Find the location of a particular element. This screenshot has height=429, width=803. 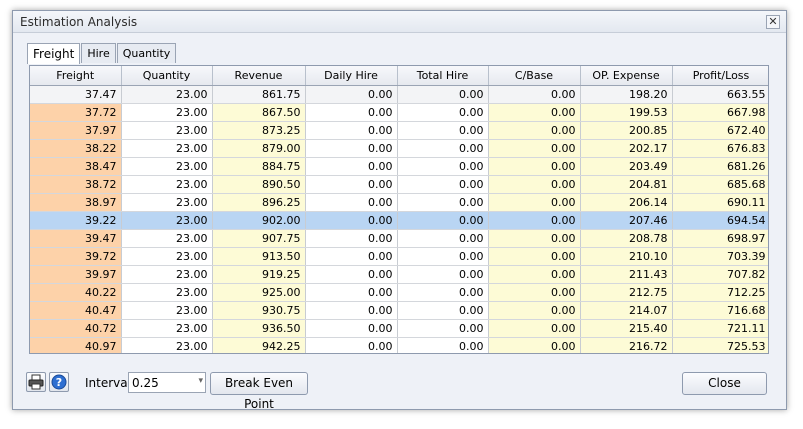

column-header: OP. Expense is located at coordinates (626, 76).